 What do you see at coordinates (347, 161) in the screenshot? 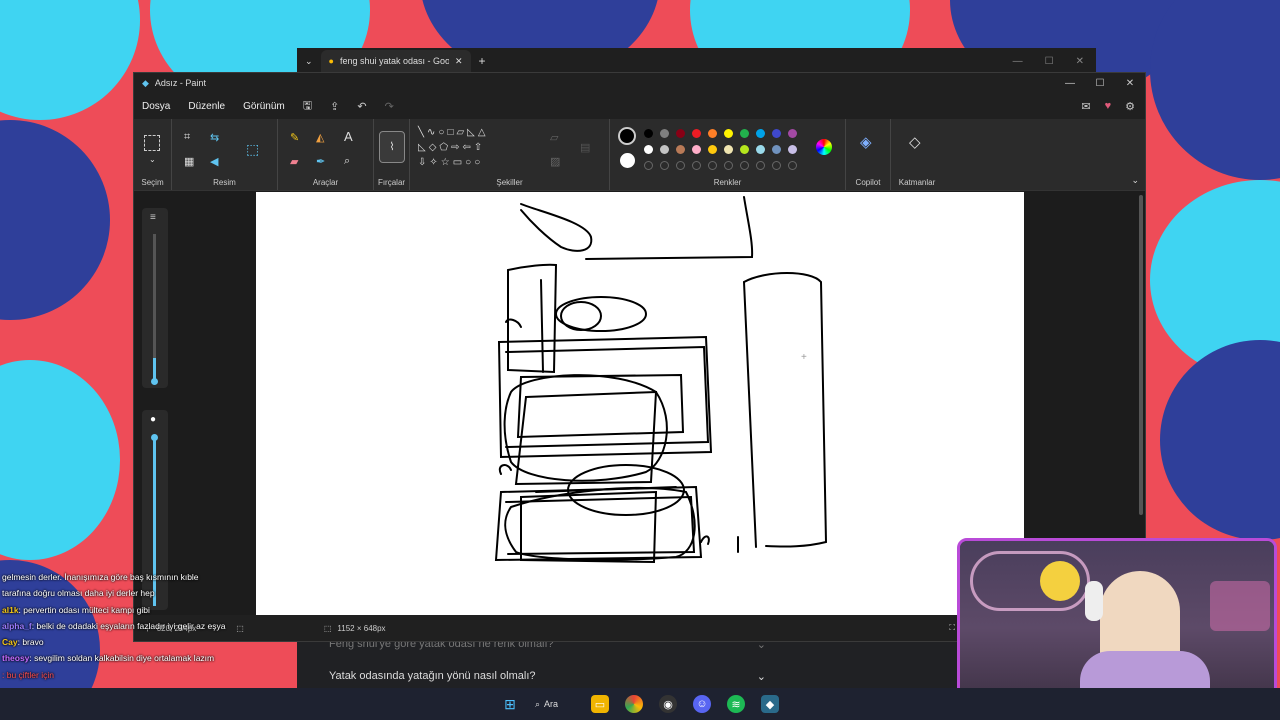
I see `magnifier-icon: ⌕` at bounding box center [347, 161].